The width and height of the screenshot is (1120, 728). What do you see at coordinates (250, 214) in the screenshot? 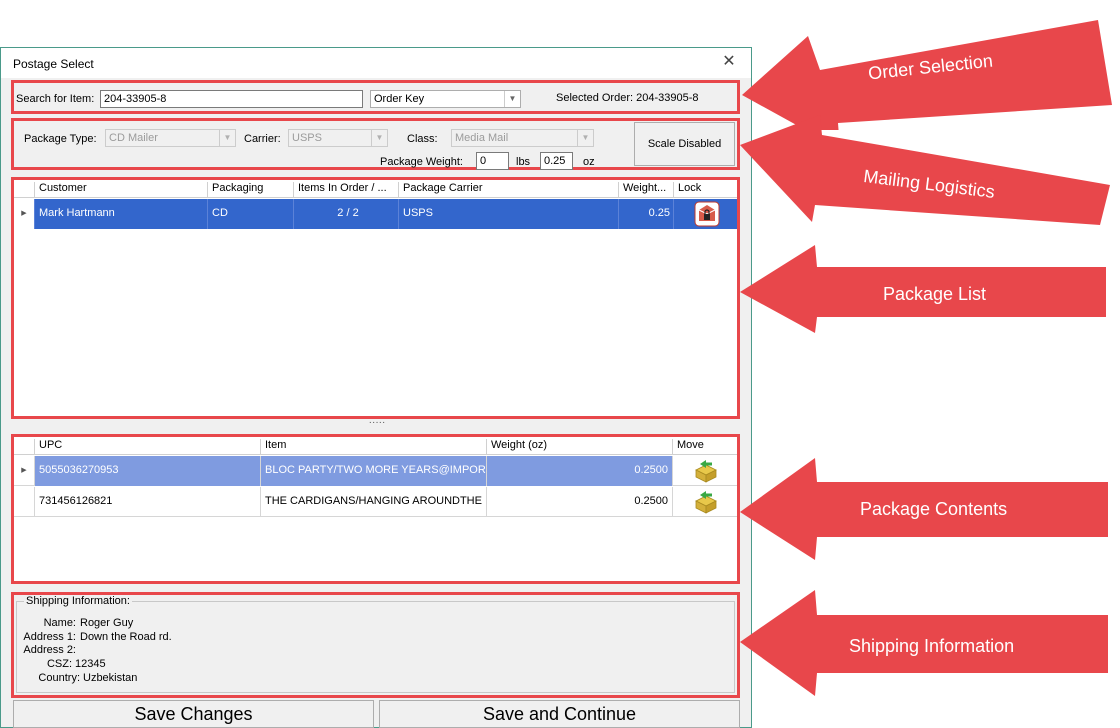
I see `cell-packaging: CD` at bounding box center [250, 214].